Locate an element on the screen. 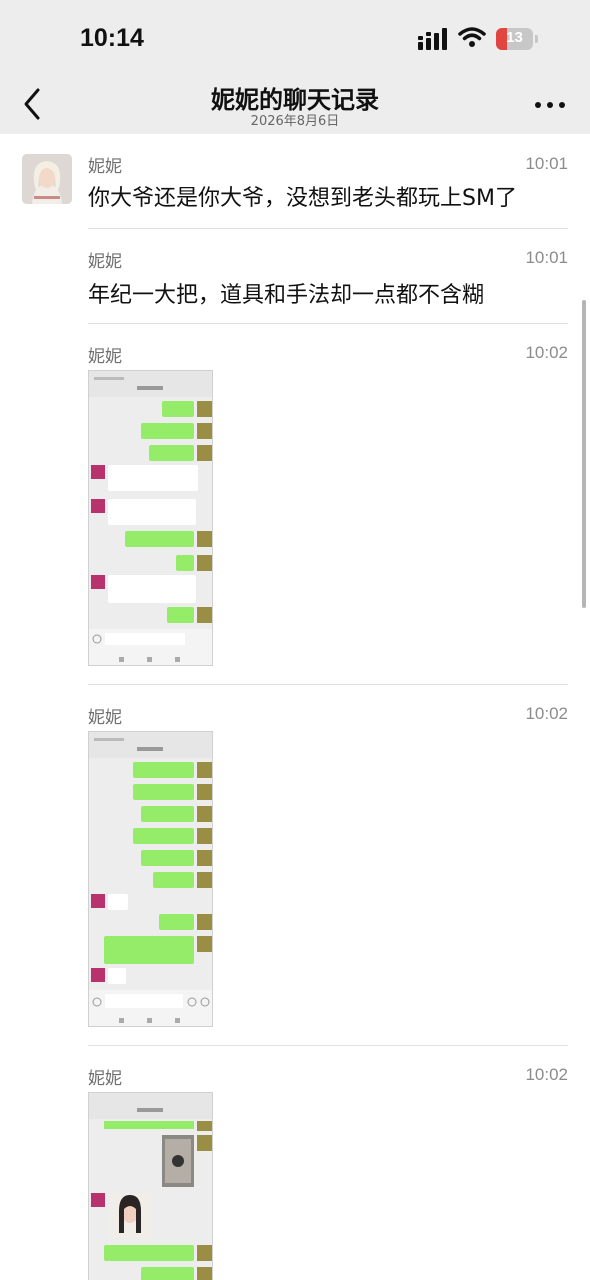 This screenshot has width=590, height=1280. more-dots-icon is located at coordinates (550, 105).